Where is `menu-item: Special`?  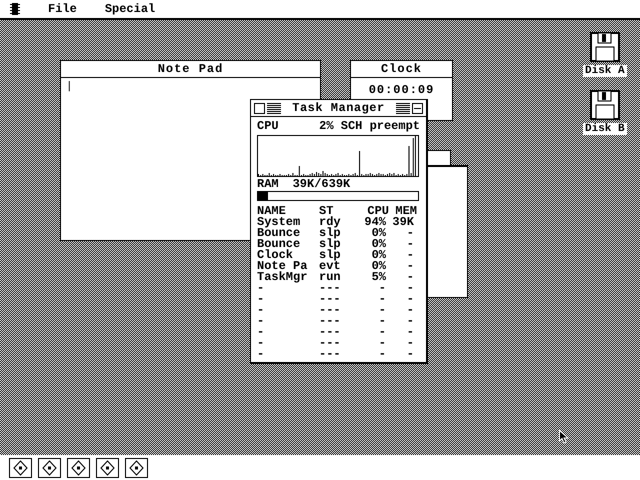 menu-item: Special is located at coordinates (130, 9).